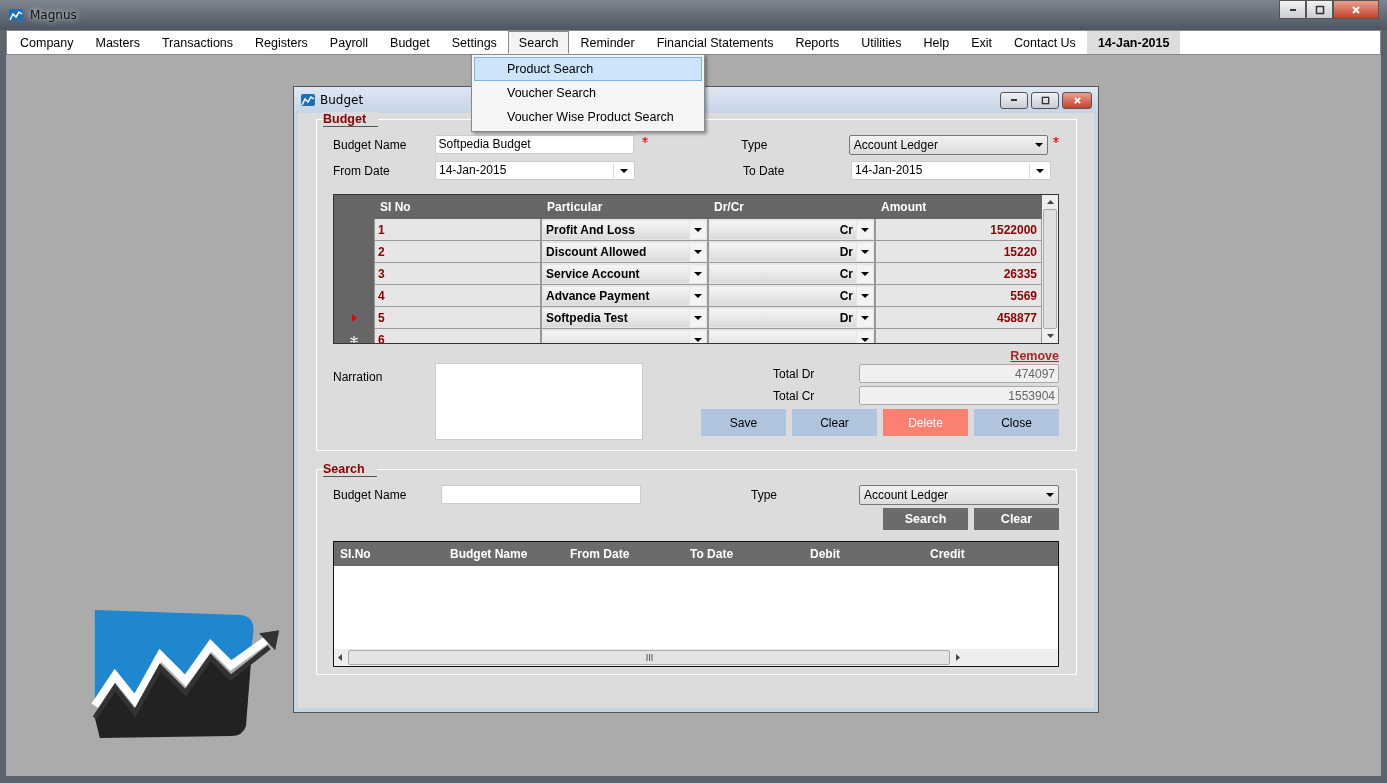  What do you see at coordinates (1016, 519) in the screenshot?
I see `search-action-button: Clear` at bounding box center [1016, 519].